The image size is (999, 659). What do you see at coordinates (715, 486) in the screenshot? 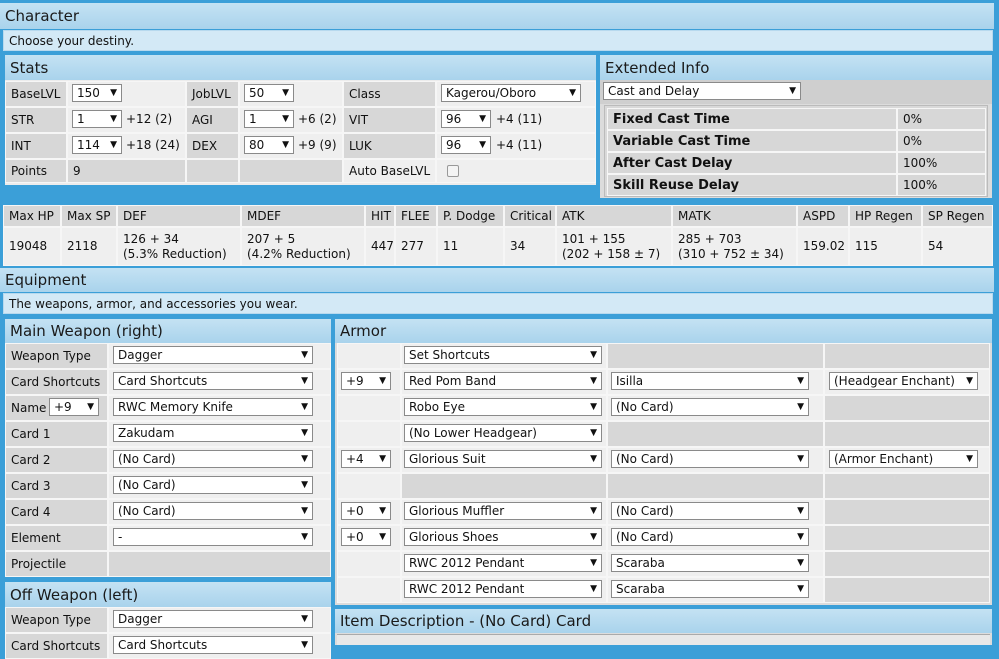
I see `armor-card-cell` at bounding box center [715, 486].